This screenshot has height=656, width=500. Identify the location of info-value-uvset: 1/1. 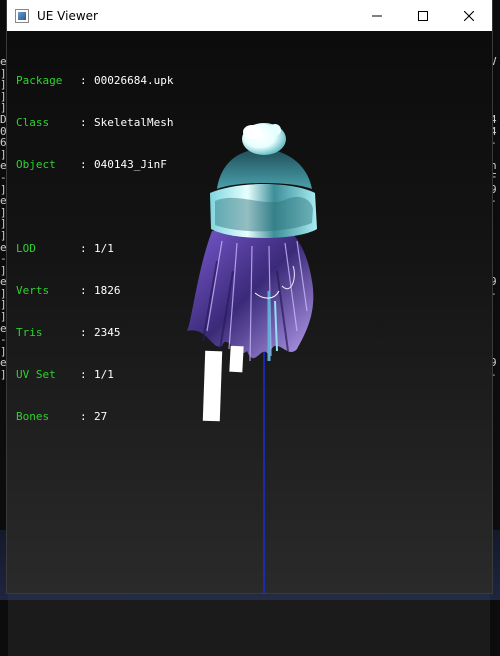
(104, 374).